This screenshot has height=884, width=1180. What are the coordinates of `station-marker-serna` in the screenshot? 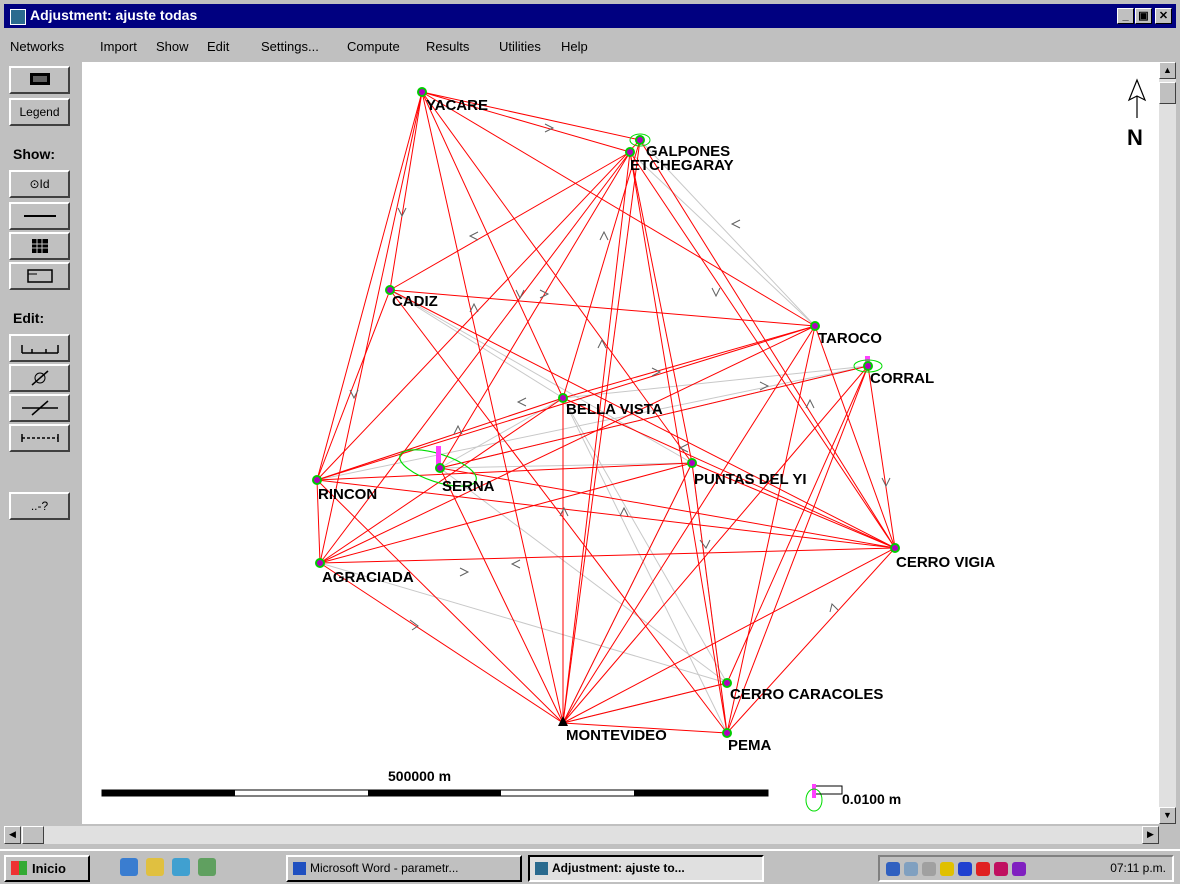 It's located at (440, 468).